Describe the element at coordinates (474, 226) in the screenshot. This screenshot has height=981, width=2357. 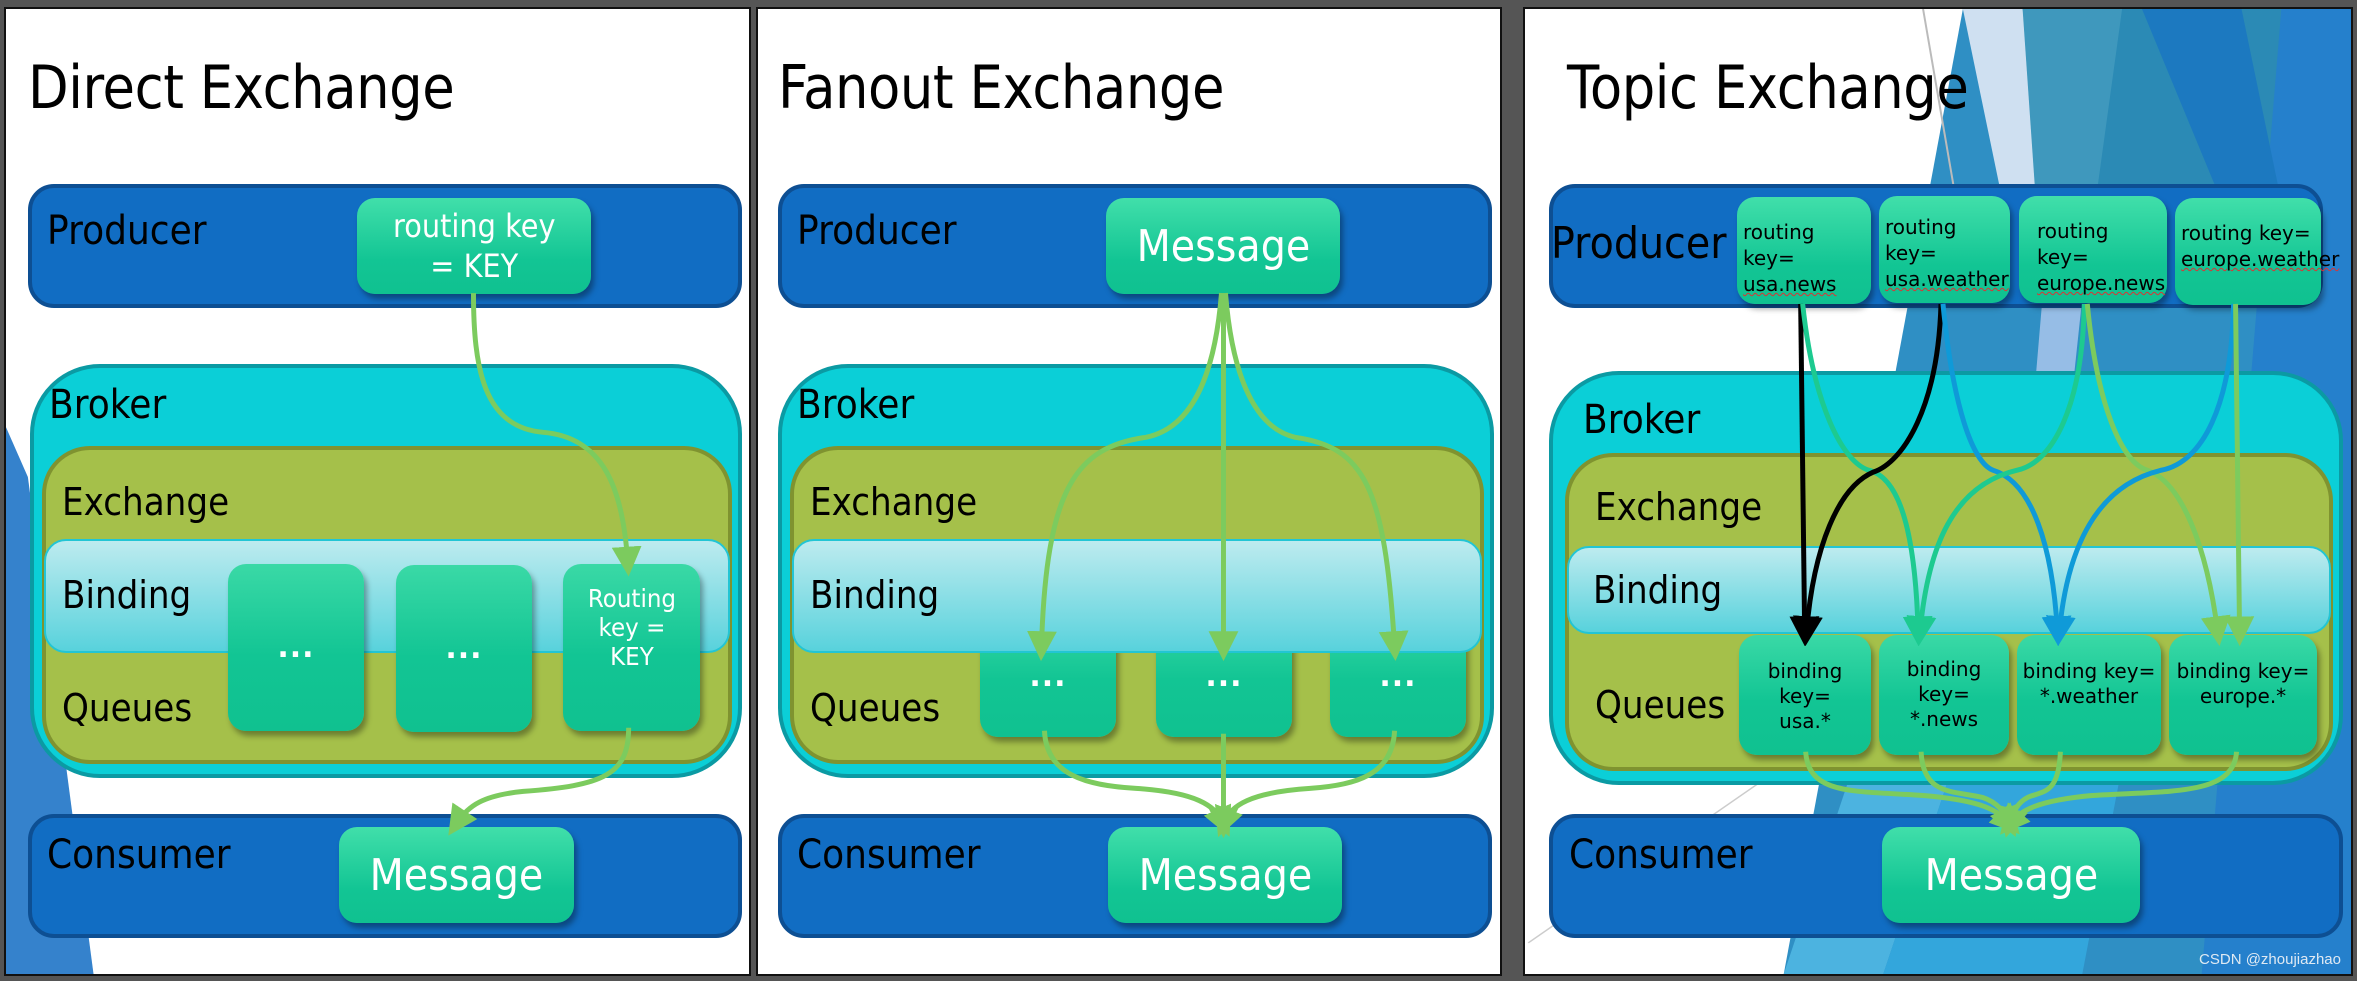
I see `routing-key-line1: routing key` at that location.